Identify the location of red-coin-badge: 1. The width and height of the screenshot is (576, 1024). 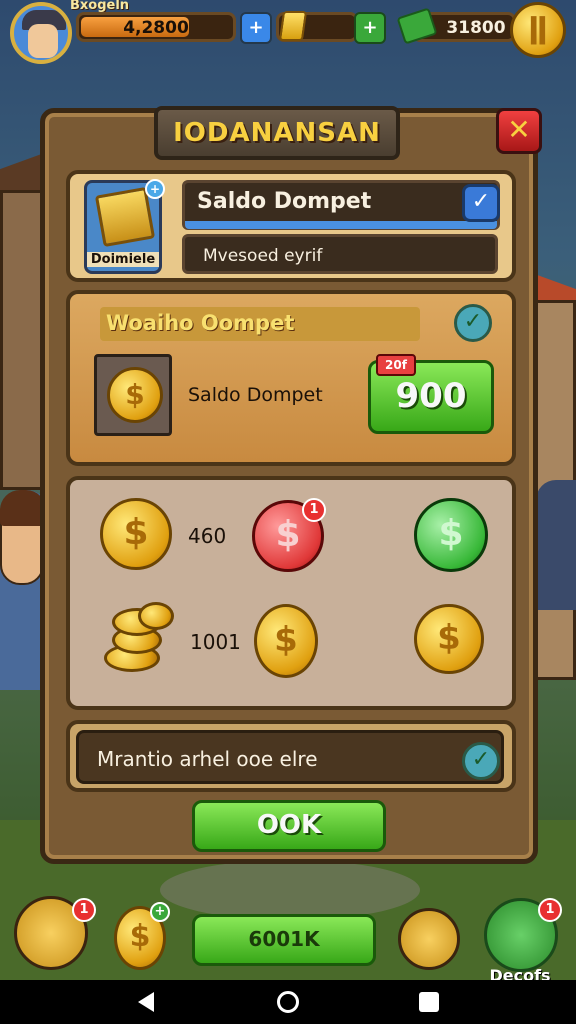
(314, 510).